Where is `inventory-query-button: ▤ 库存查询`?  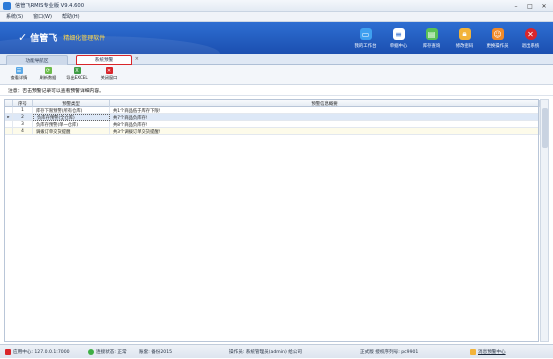 inventory-query-button: ▤ 库存查询 is located at coordinates (431, 39).